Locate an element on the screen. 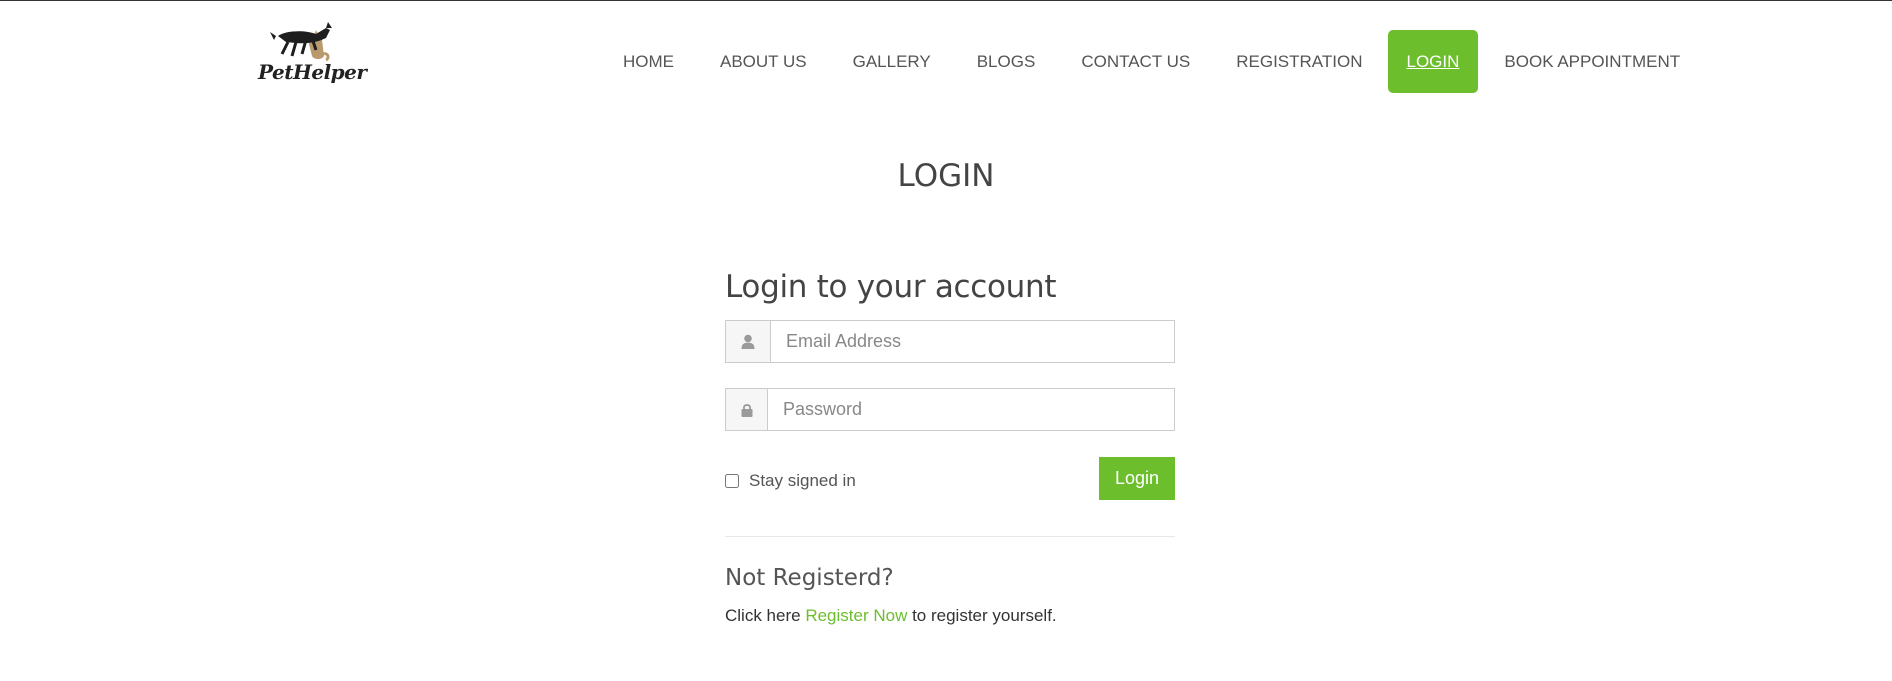 This screenshot has width=1892, height=681. not-registered-heading: Not Registerd? is located at coordinates (809, 578).